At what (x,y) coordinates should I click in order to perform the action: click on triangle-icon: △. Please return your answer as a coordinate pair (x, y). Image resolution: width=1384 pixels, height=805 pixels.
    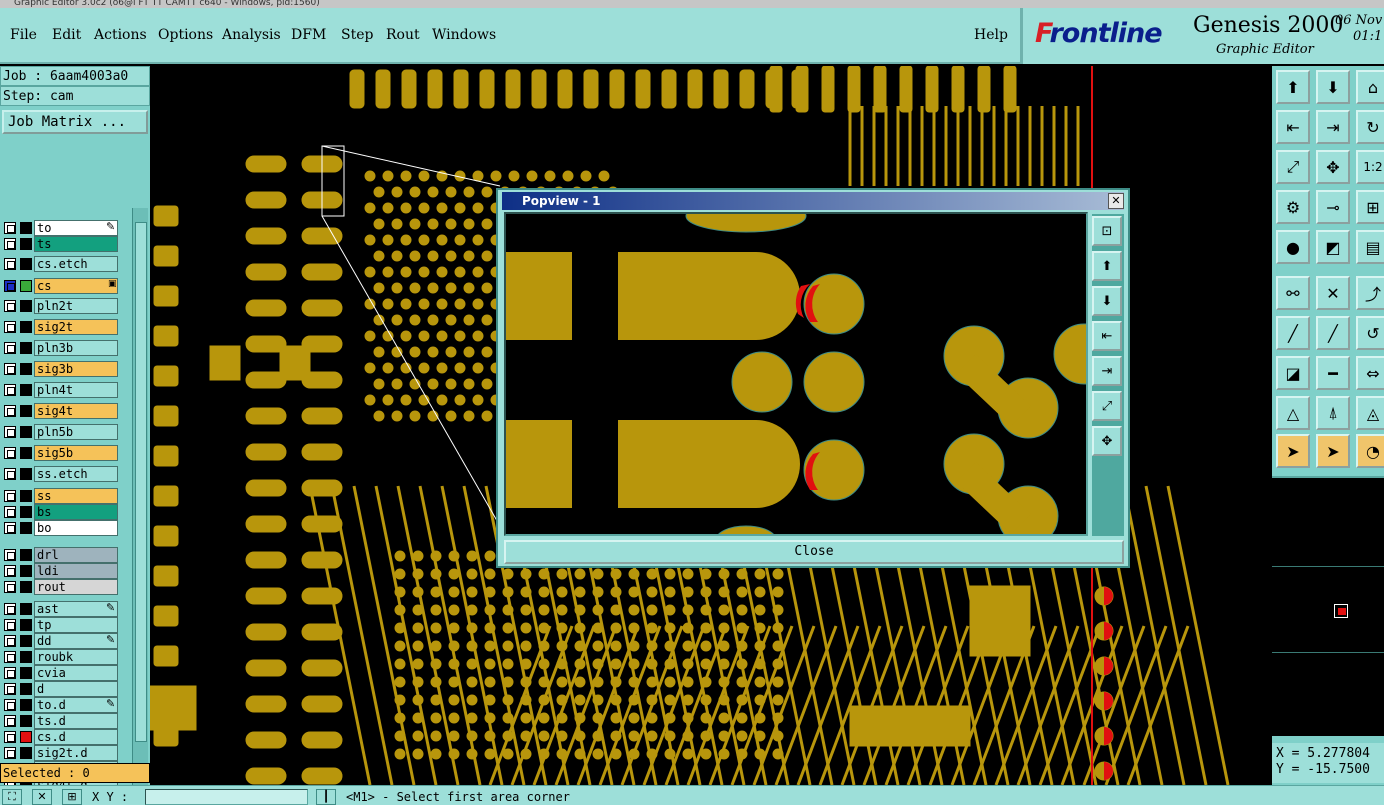
    Looking at the image, I should click on (1293, 413).